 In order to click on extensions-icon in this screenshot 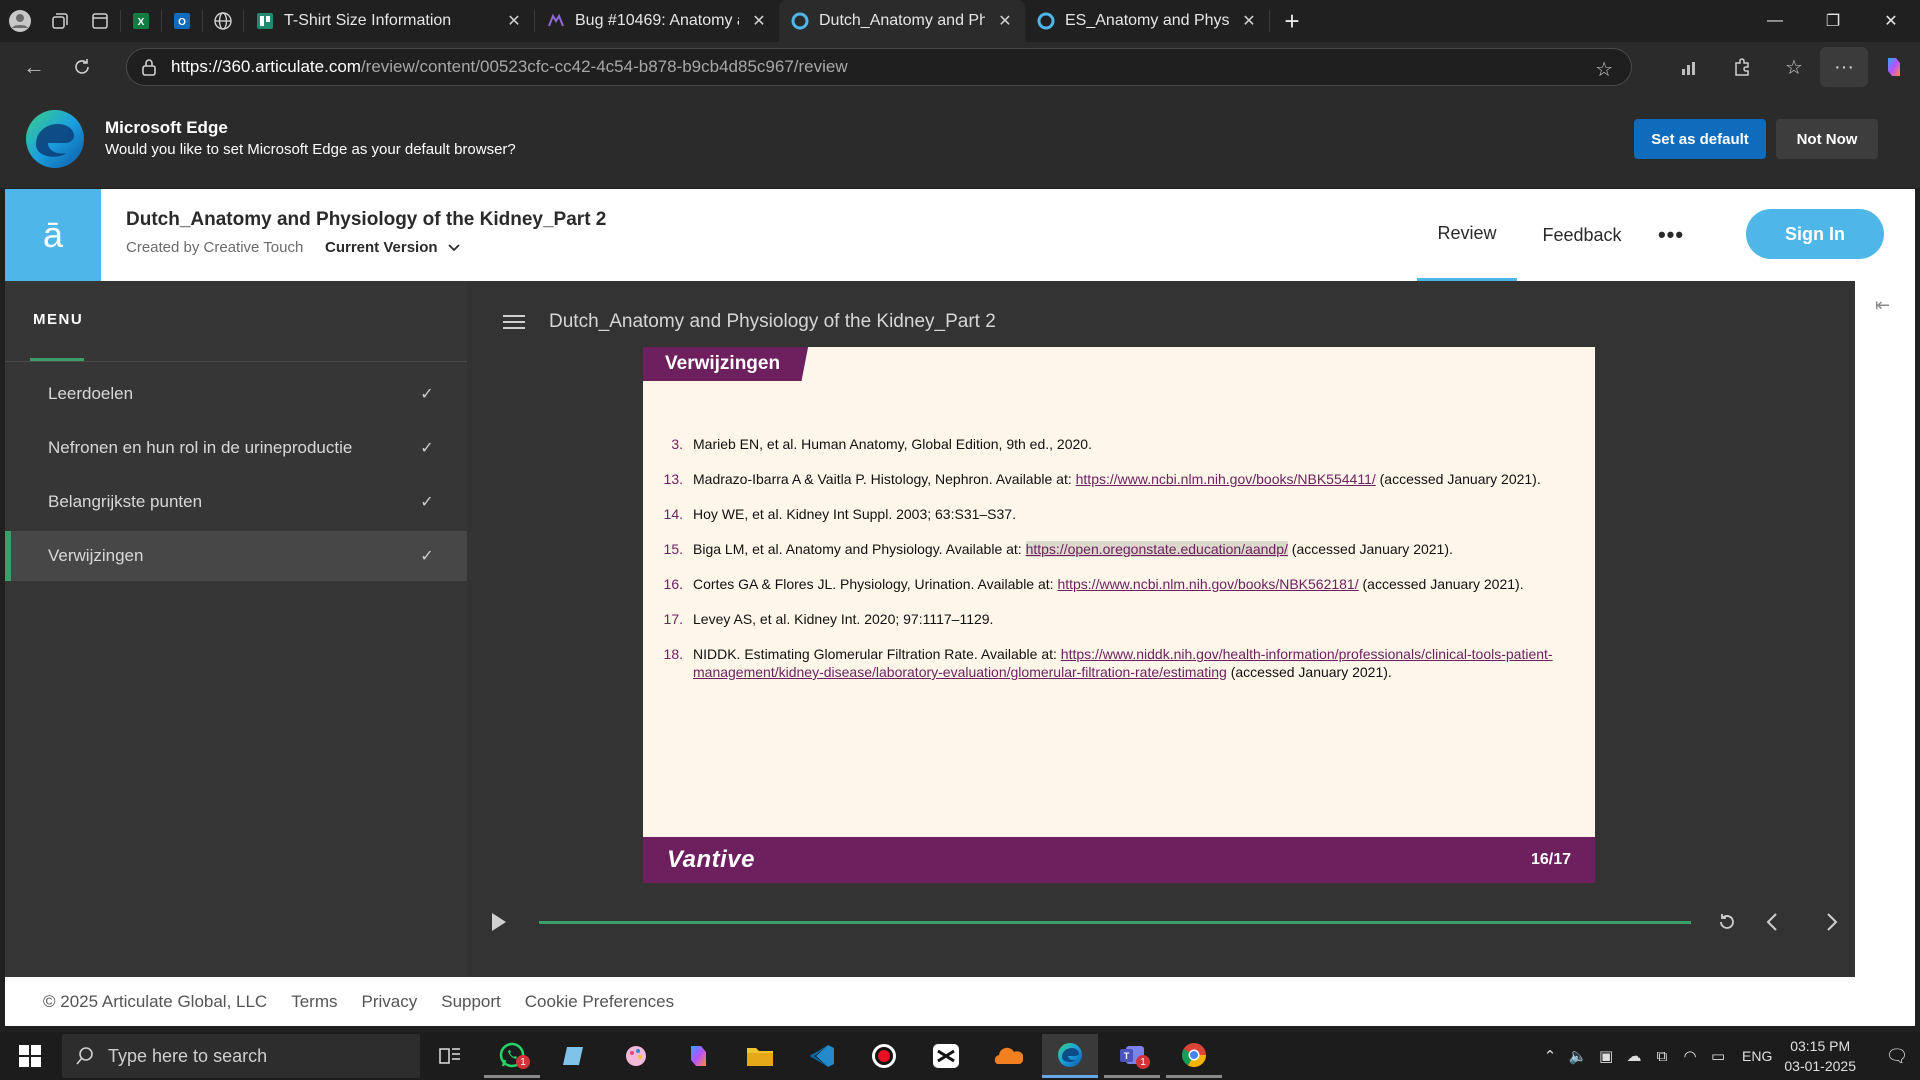, I will do `click(1742, 67)`.